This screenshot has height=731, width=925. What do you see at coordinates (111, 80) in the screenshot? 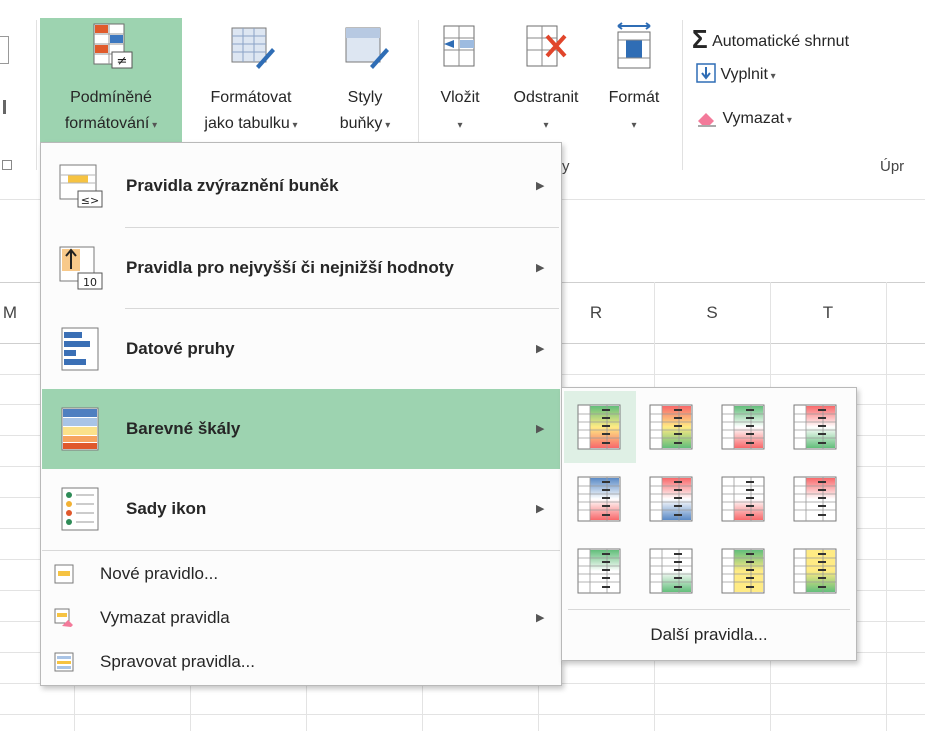
I see `conditional-formatting-button: ≠ Podmíněné formátování ▾` at bounding box center [111, 80].